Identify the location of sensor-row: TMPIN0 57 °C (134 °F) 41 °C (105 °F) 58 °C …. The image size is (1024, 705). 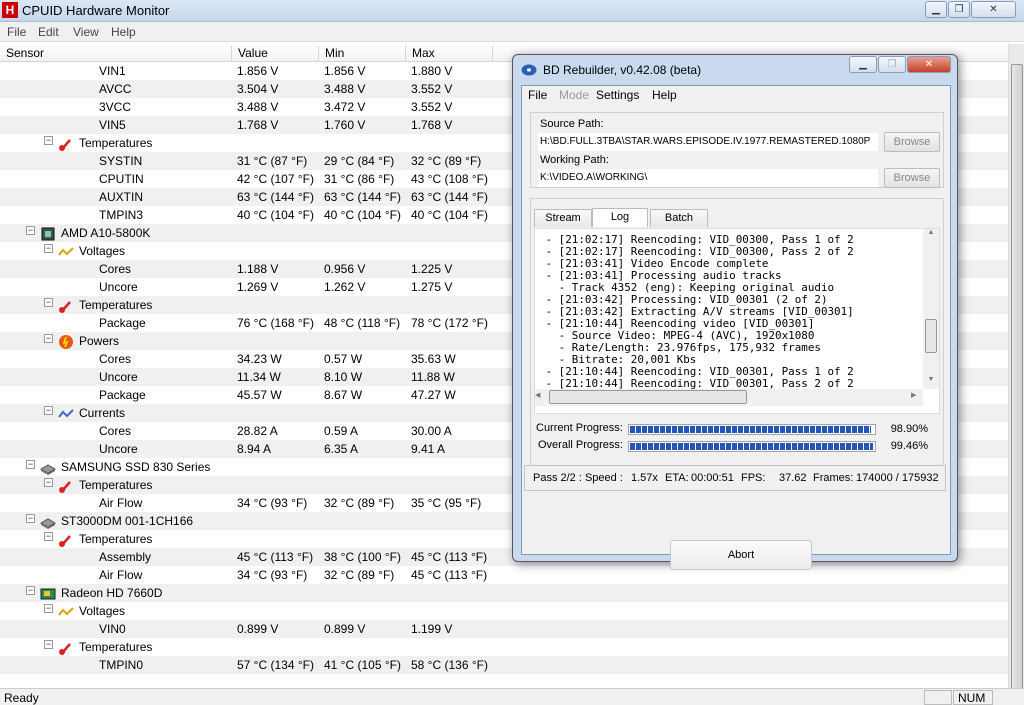
(504, 665).